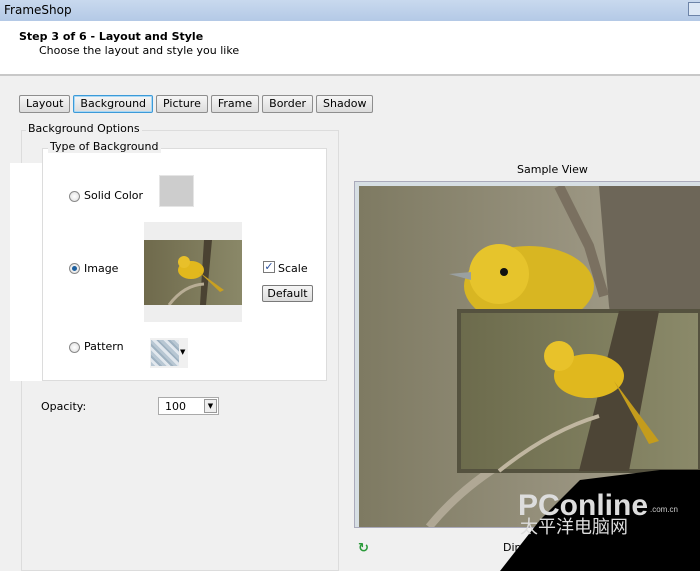 The image size is (700, 571). What do you see at coordinates (293, 268) in the screenshot?
I see `scale-label: Scale` at bounding box center [293, 268].